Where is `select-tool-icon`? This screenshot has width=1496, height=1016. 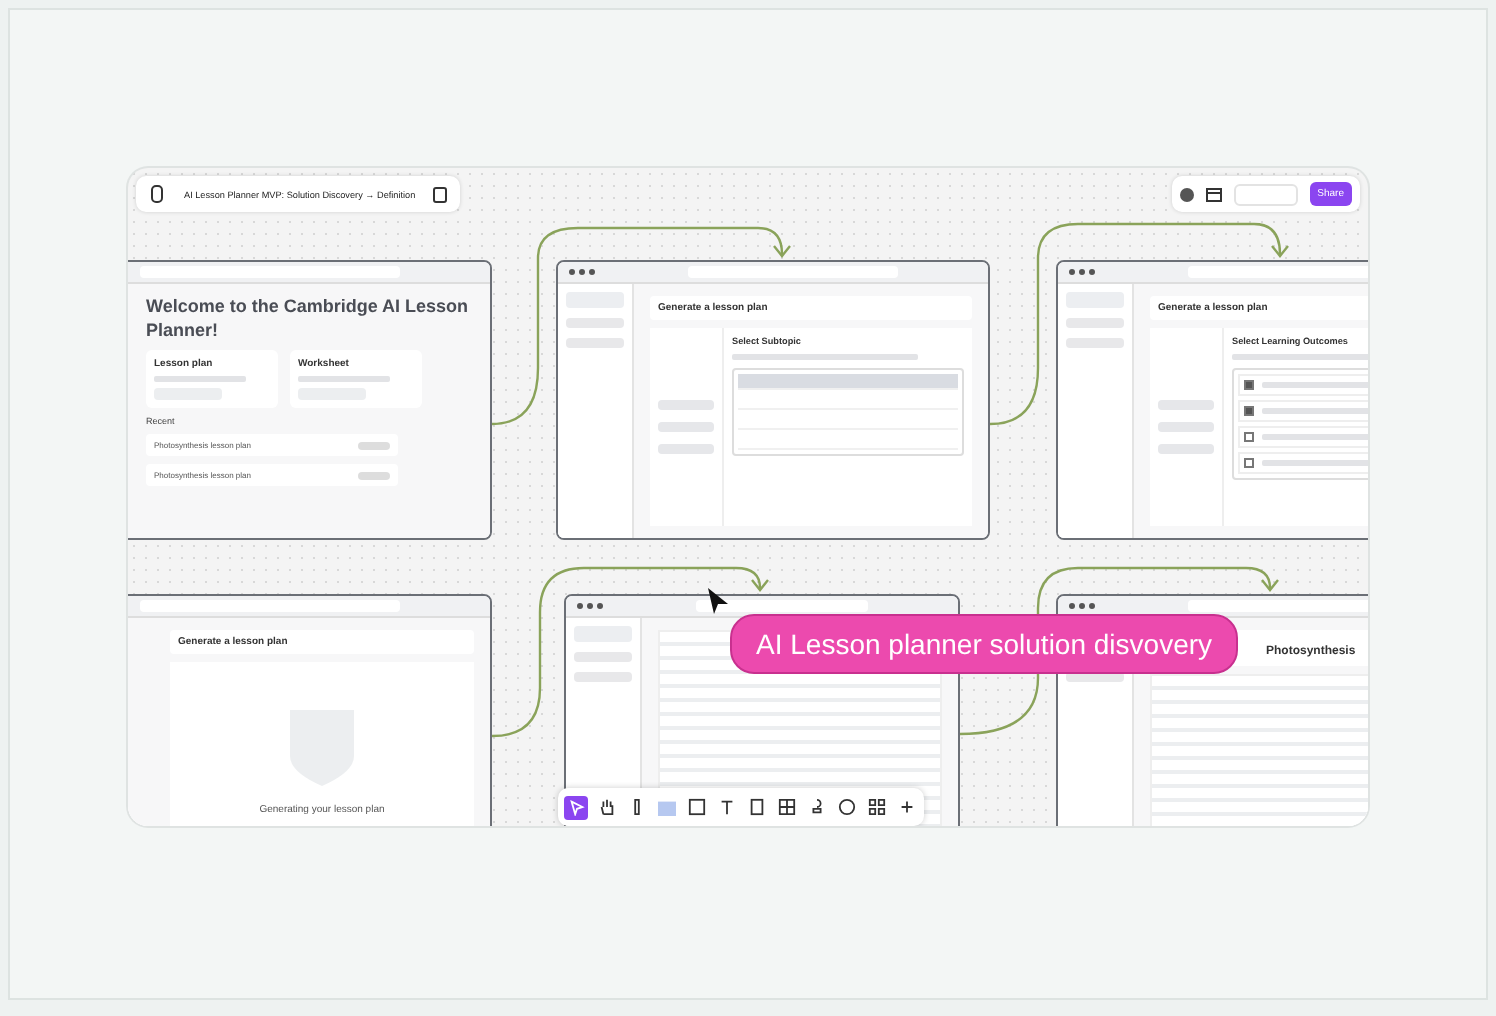 select-tool-icon is located at coordinates (576, 807).